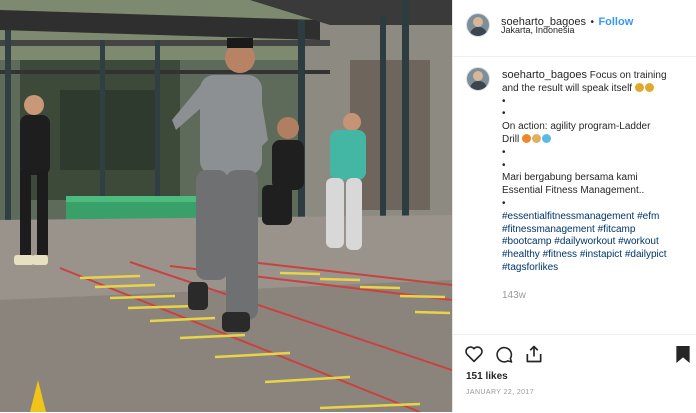  What do you see at coordinates (594, 230) in the screenshot?
I see `hashtag-line: #fitnessmanagement #fitcamp` at bounding box center [594, 230].